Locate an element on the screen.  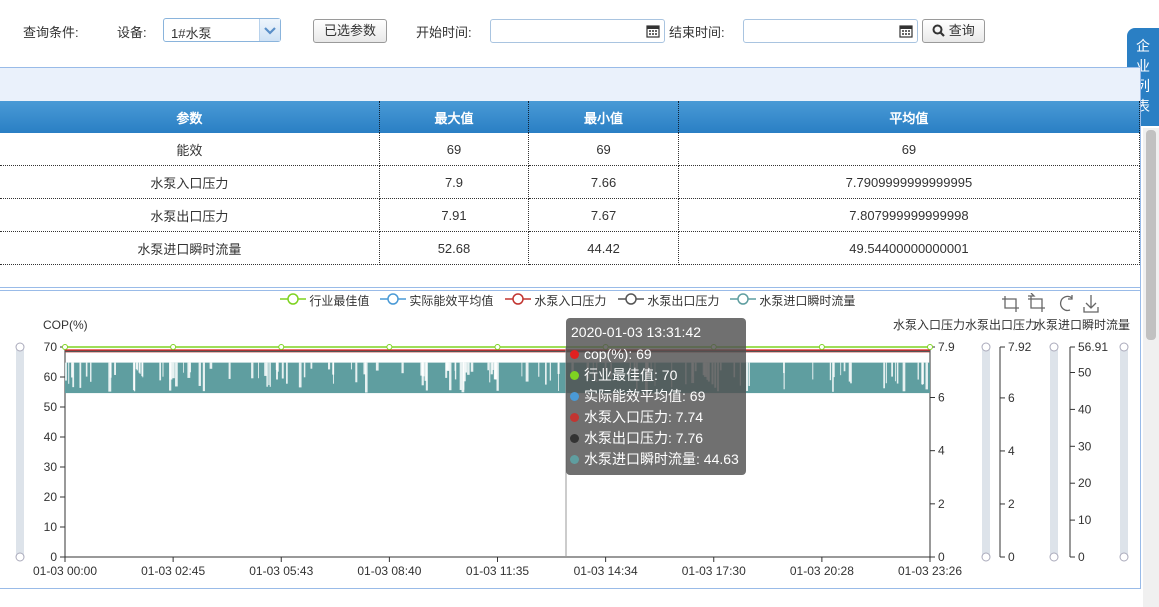
column-header: 参数 is located at coordinates (190, 117).